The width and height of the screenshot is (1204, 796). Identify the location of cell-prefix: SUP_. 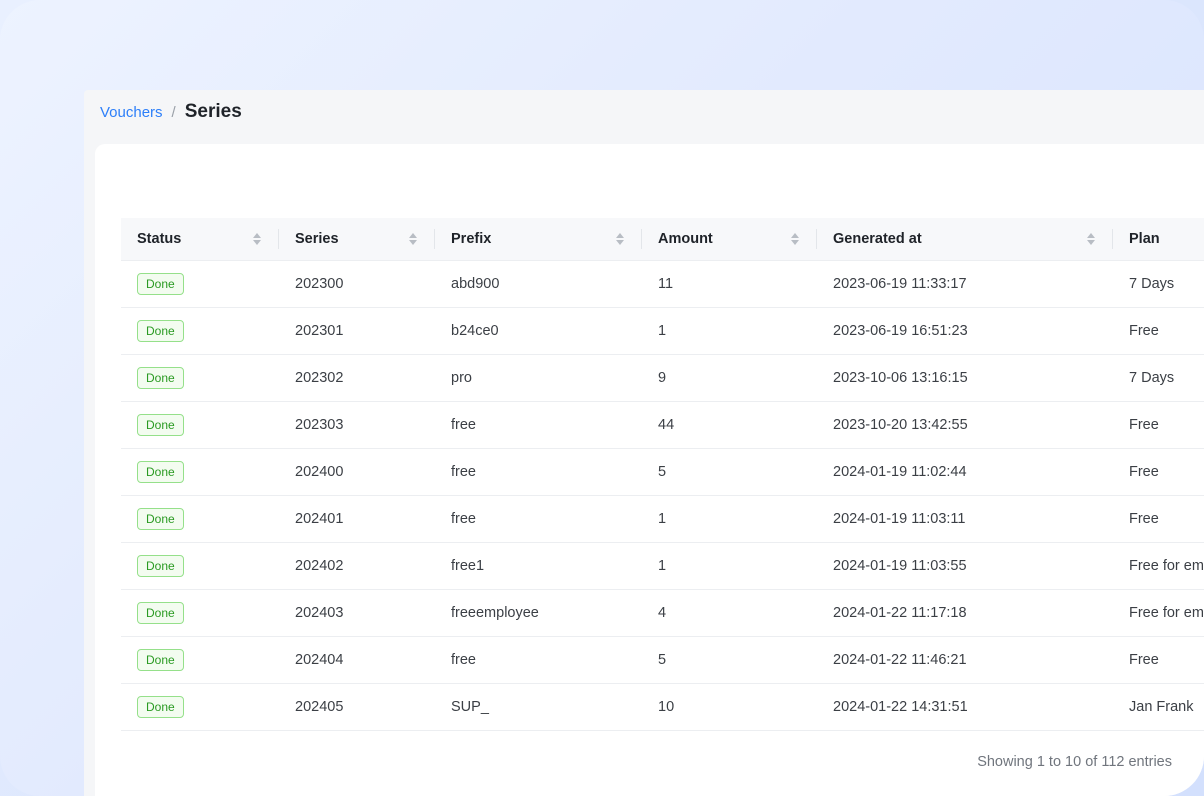
(538, 707).